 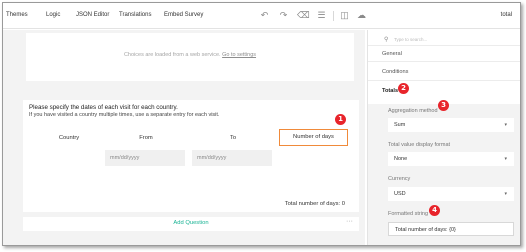 I want to click on annotation-badge-1: 1, so click(x=340, y=119).